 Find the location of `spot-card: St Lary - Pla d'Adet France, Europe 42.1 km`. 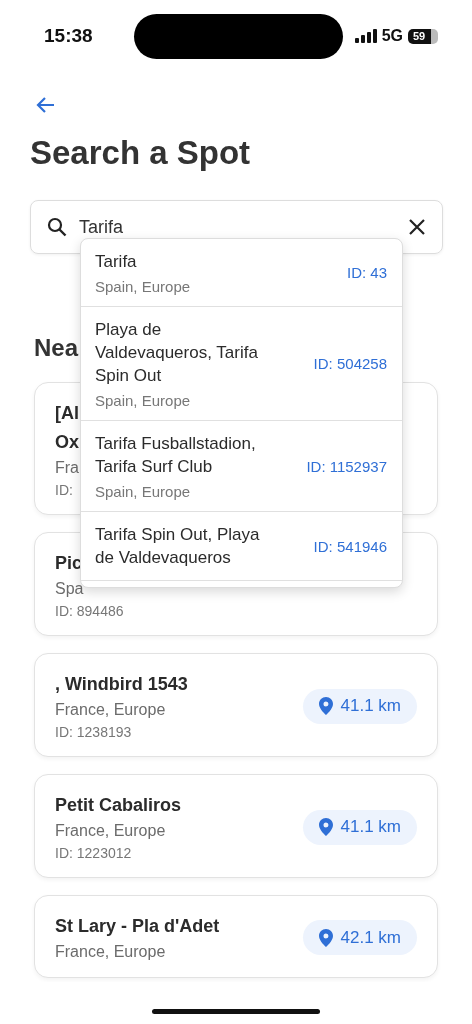

spot-card: St Lary - Pla d'Adet France, Europe 42.1 km is located at coordinates (236, 936).